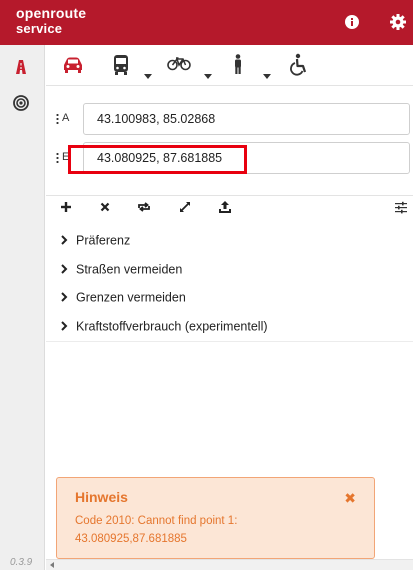  What do you see at coordinates (179, 66) in the screenshot?
I see `bicycle-icon` at bounding box center [179, 66].